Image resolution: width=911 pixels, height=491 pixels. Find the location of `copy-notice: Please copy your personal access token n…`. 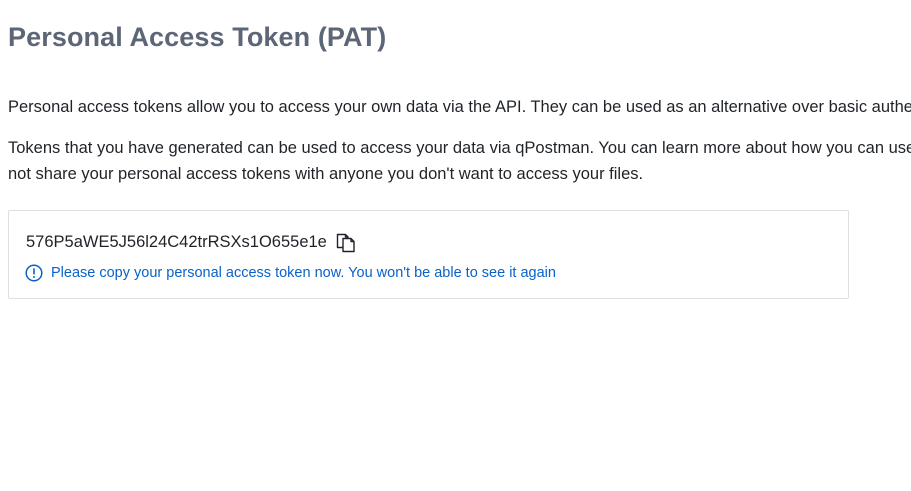

copy-notice: Please copy your personal access token n… is located at coordinates (290, 273).